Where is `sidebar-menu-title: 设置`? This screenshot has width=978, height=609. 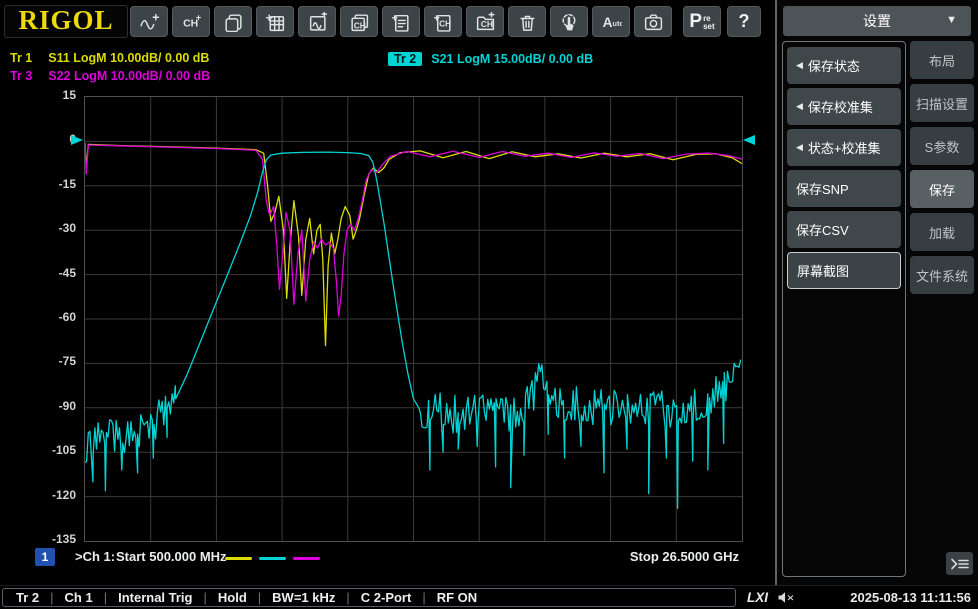 sidebar-menu-title: 设置 is located at coordinates (877, 21).